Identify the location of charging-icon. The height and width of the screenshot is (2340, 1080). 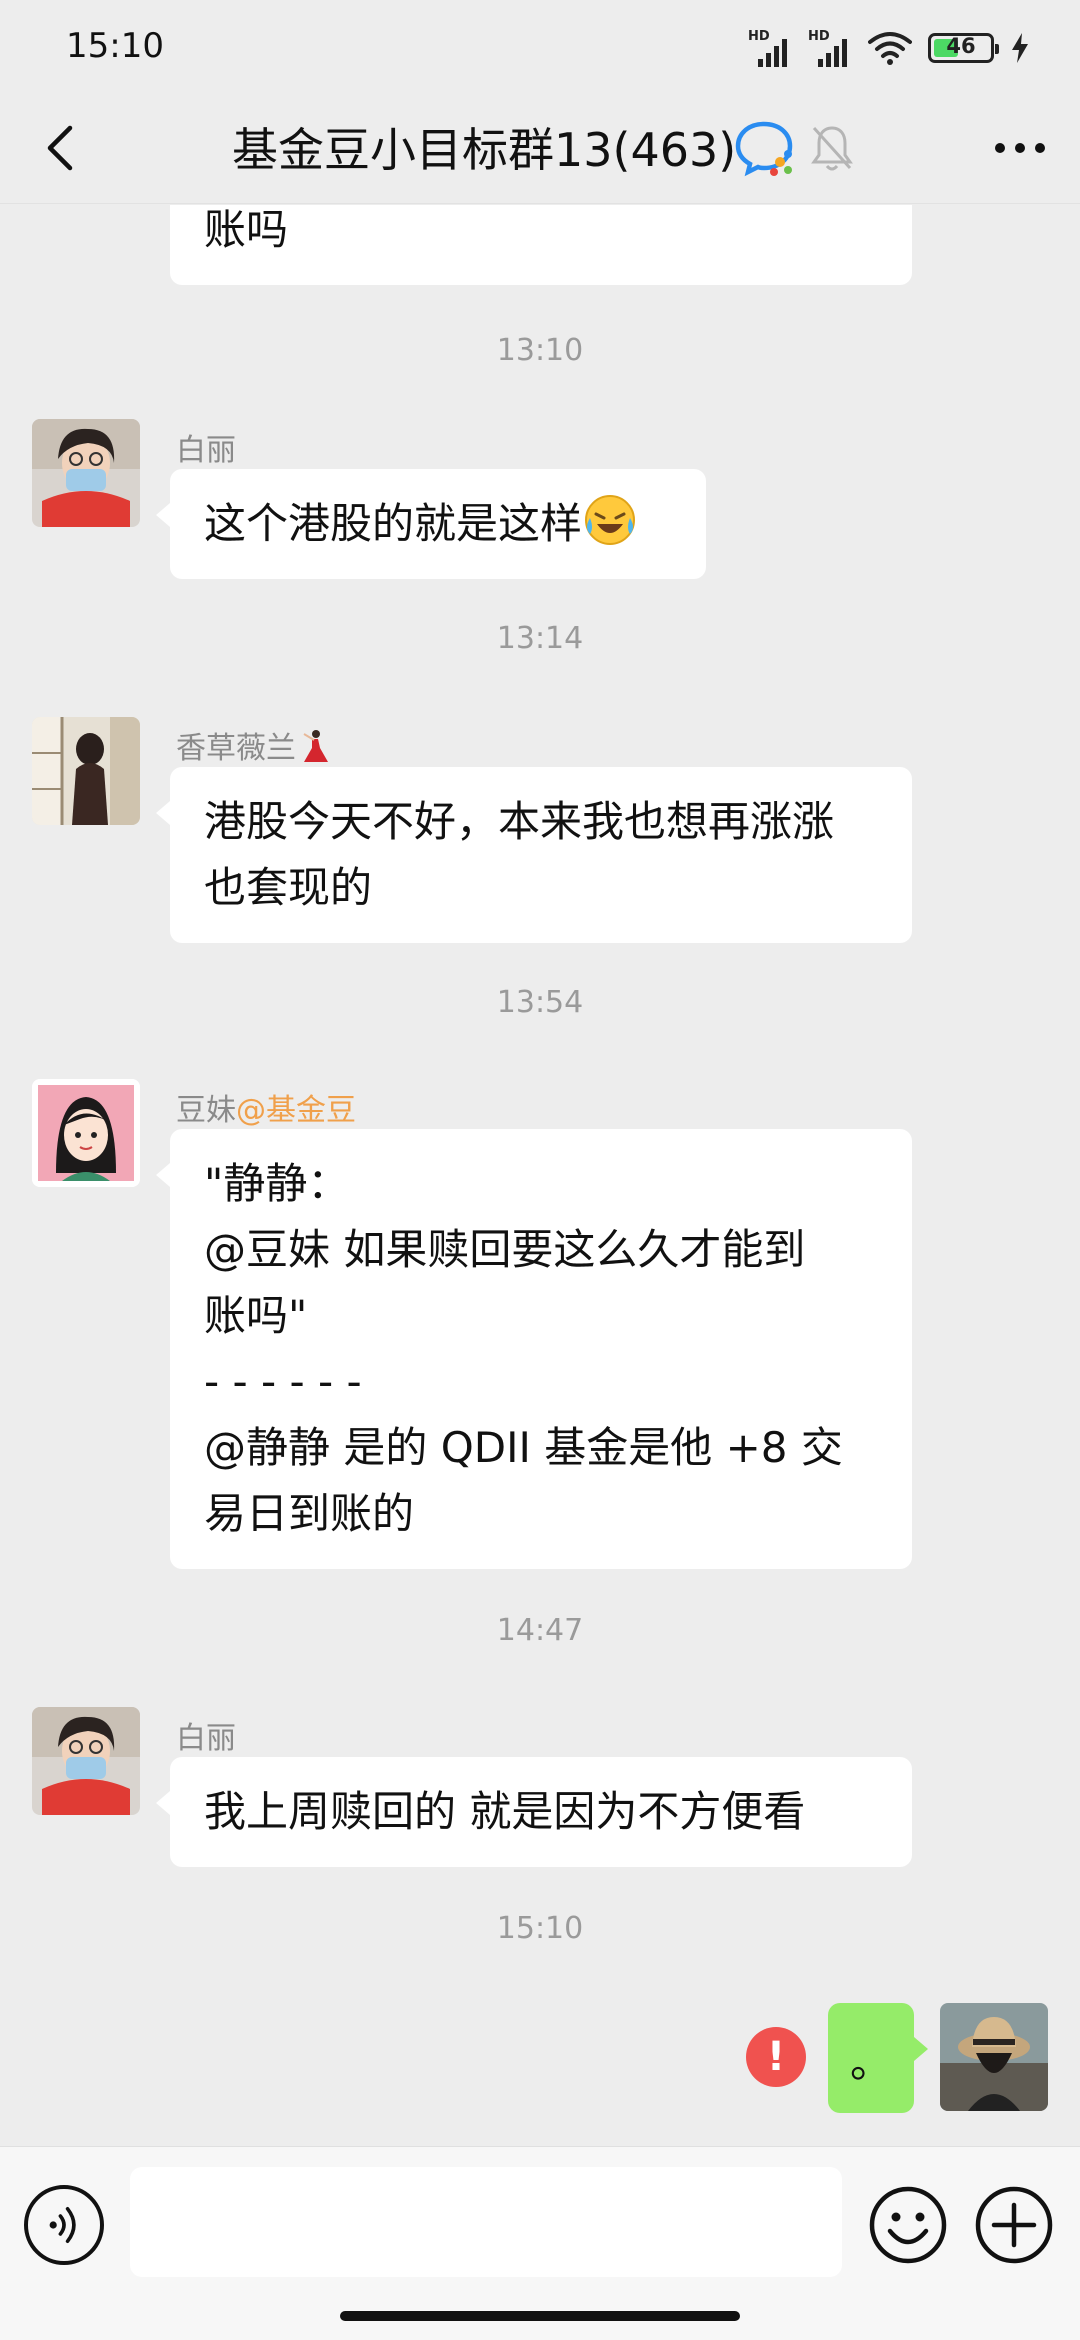
(1020, 48).